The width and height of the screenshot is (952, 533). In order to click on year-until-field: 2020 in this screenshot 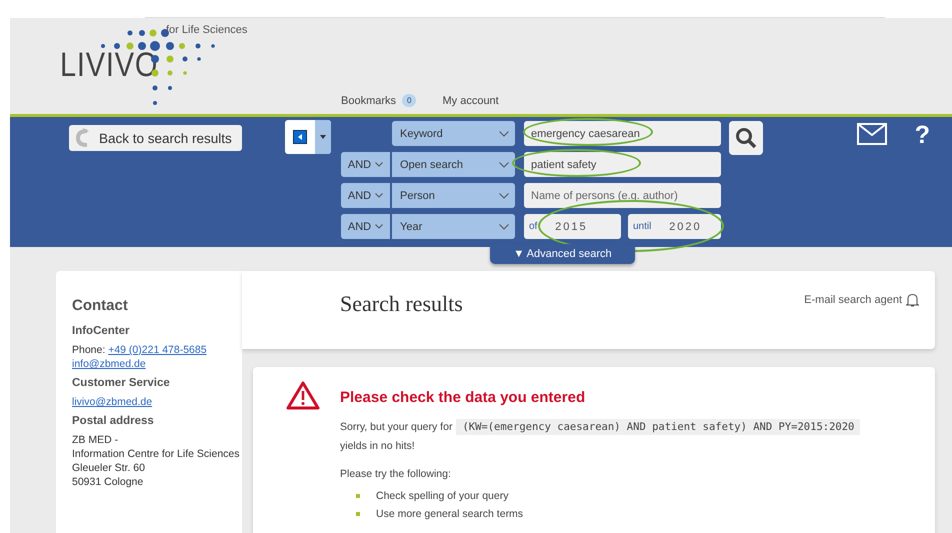, I will do `click(685, 226)`.